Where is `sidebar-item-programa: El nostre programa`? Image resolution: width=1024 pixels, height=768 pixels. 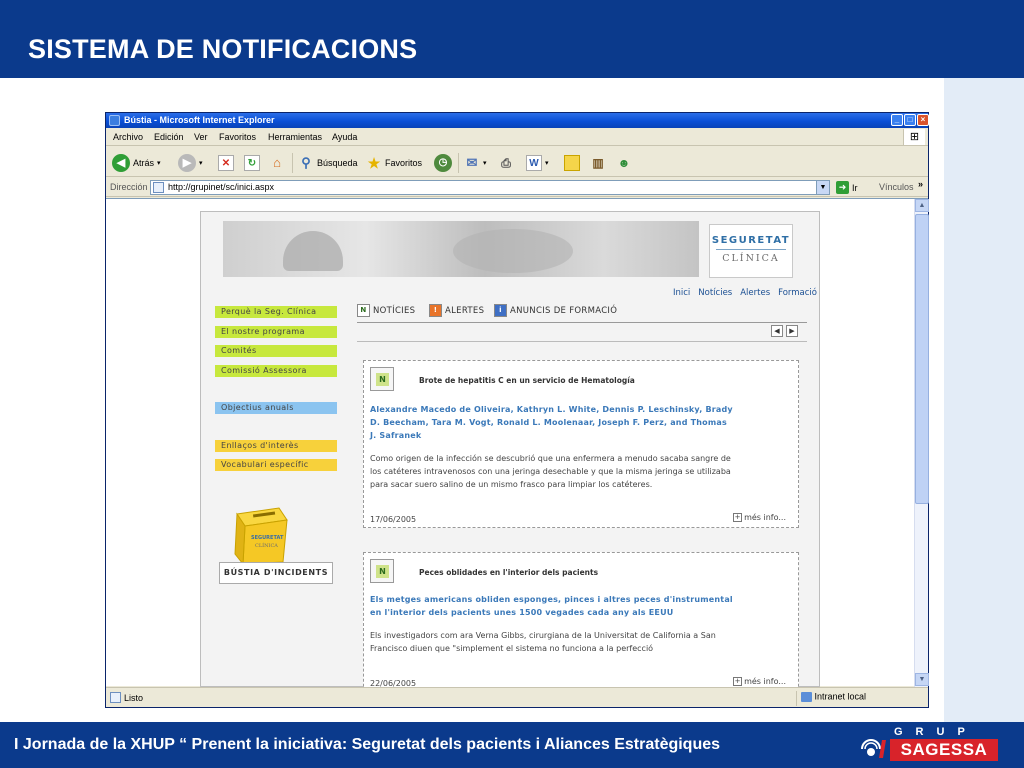
sidebar-item-programa: El nostre programa is located at coordinates (276, 332).